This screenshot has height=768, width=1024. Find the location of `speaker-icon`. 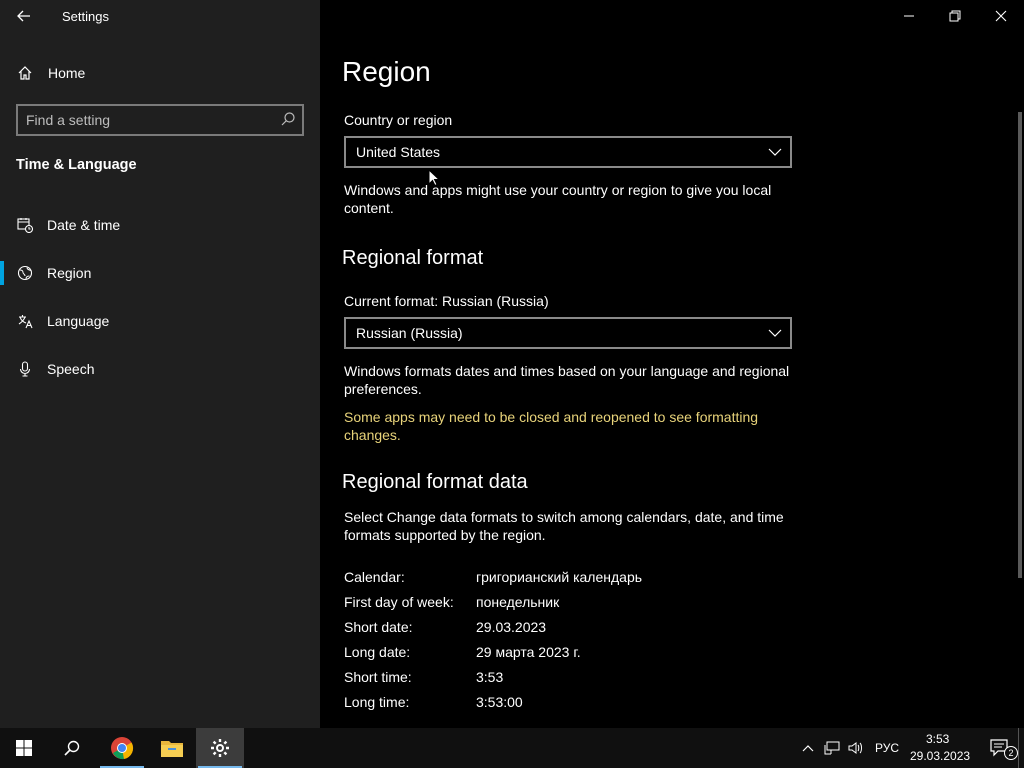

speaker-icon is located at coordinates (855, 748).